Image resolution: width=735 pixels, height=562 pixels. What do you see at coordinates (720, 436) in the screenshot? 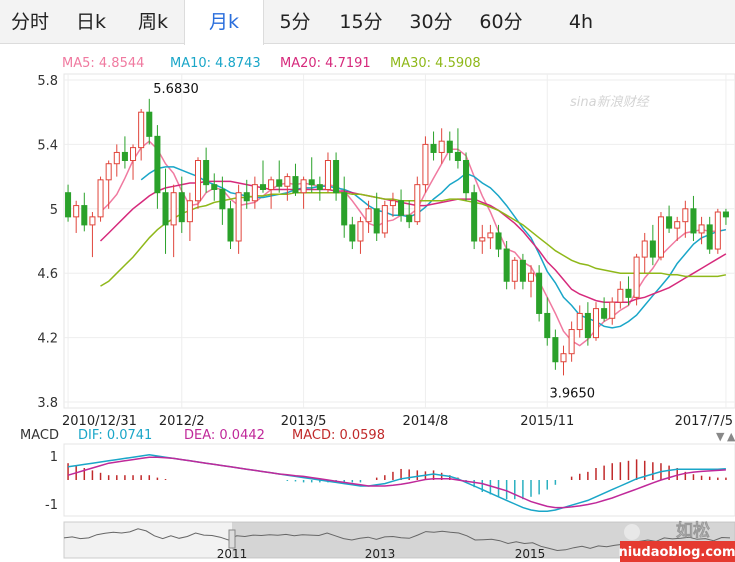
I see `nav-left-icon: ▼` at bounding box center [720, 436].